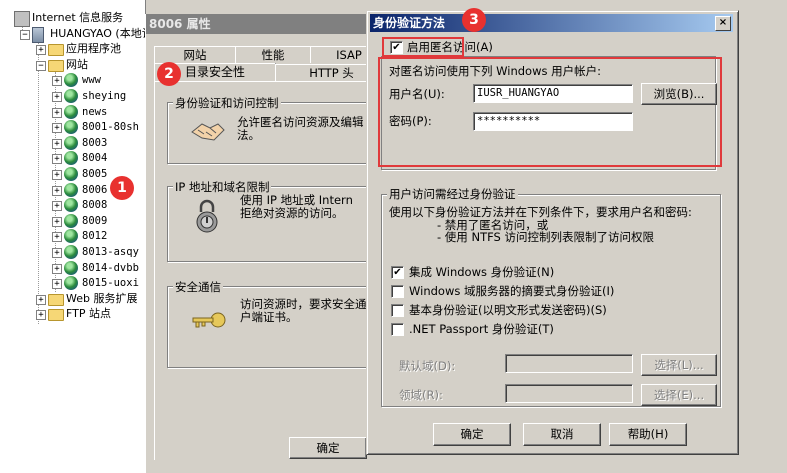 The width and height of the screenshot is (787, 473). What do you see at coordinates (481, 329) in the screenshot?
I see `auth-option-label: .NET Passport 身份验证(T)` at bounding box center [481, 329].